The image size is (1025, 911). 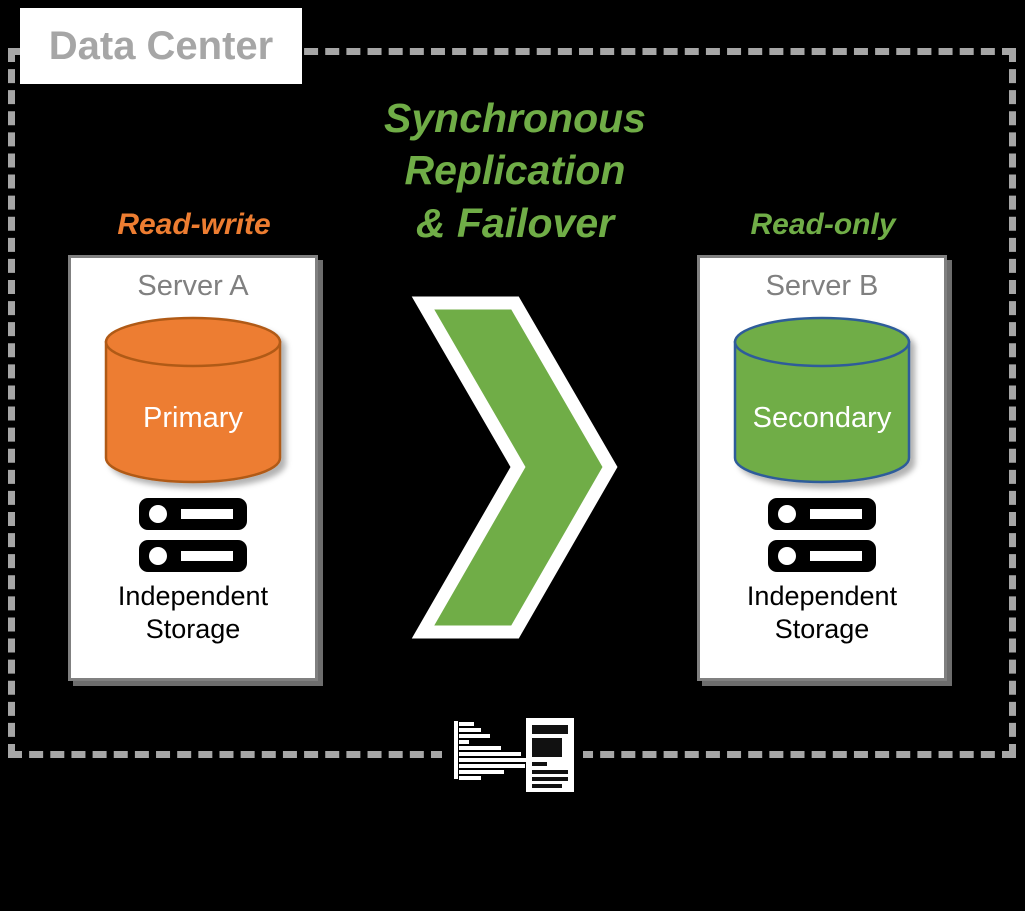 I want to click on storage-caption-b-line-1: Independent, so click(x=822, y=596).